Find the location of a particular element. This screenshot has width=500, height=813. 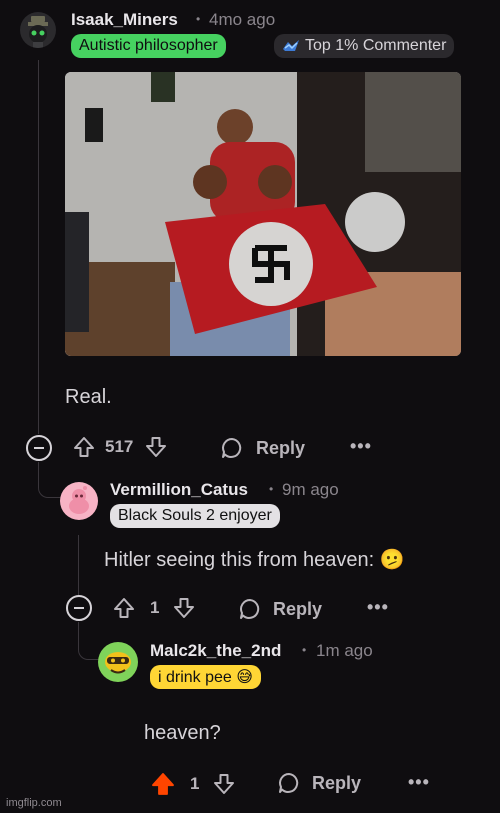

watermark: imgflip.com is located at coordinates (34, 803).